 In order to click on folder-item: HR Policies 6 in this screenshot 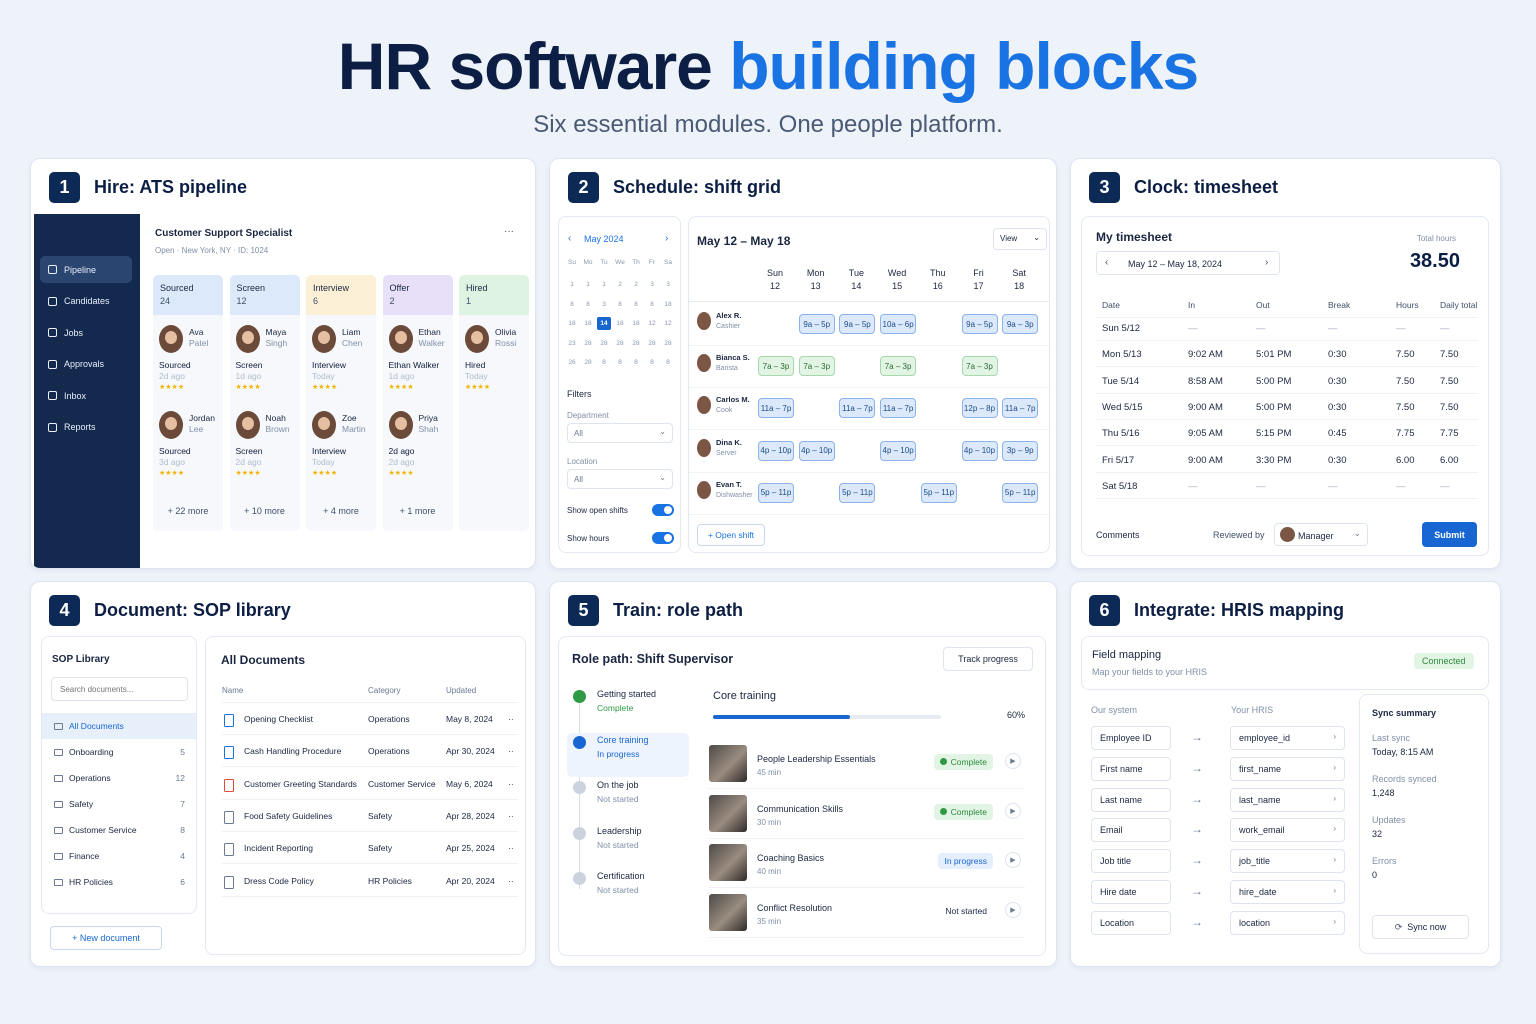, I will do `click(119, 882)`.